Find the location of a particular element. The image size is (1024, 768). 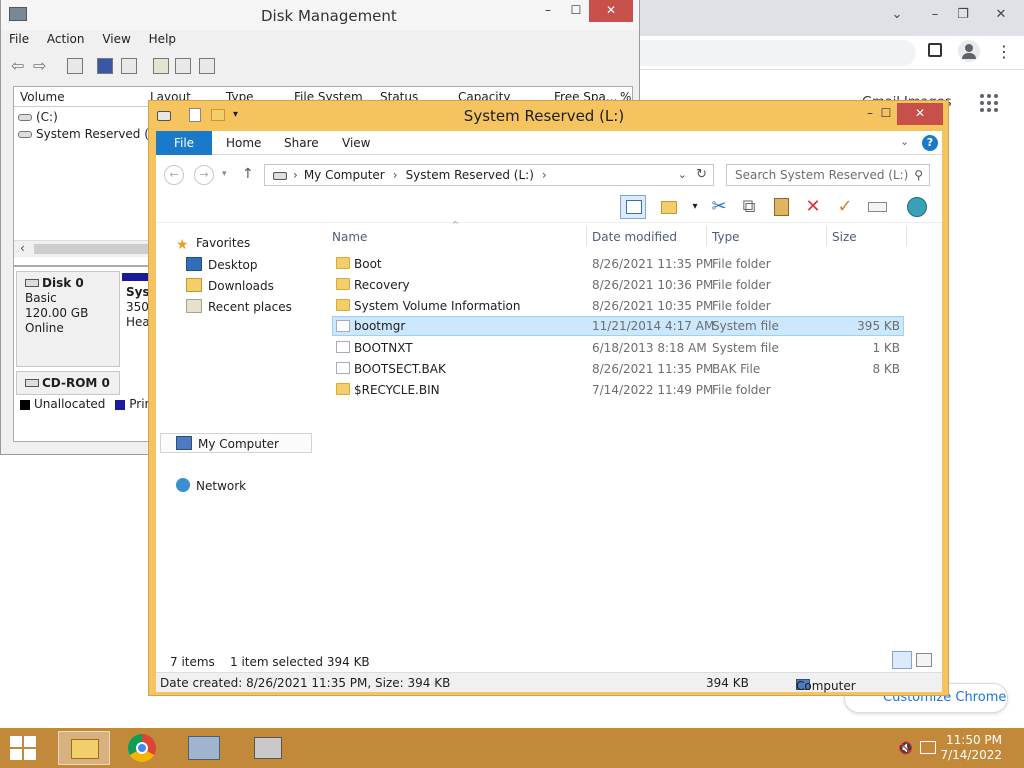

legend-primary-swatch is located at coordinates (120, 404).